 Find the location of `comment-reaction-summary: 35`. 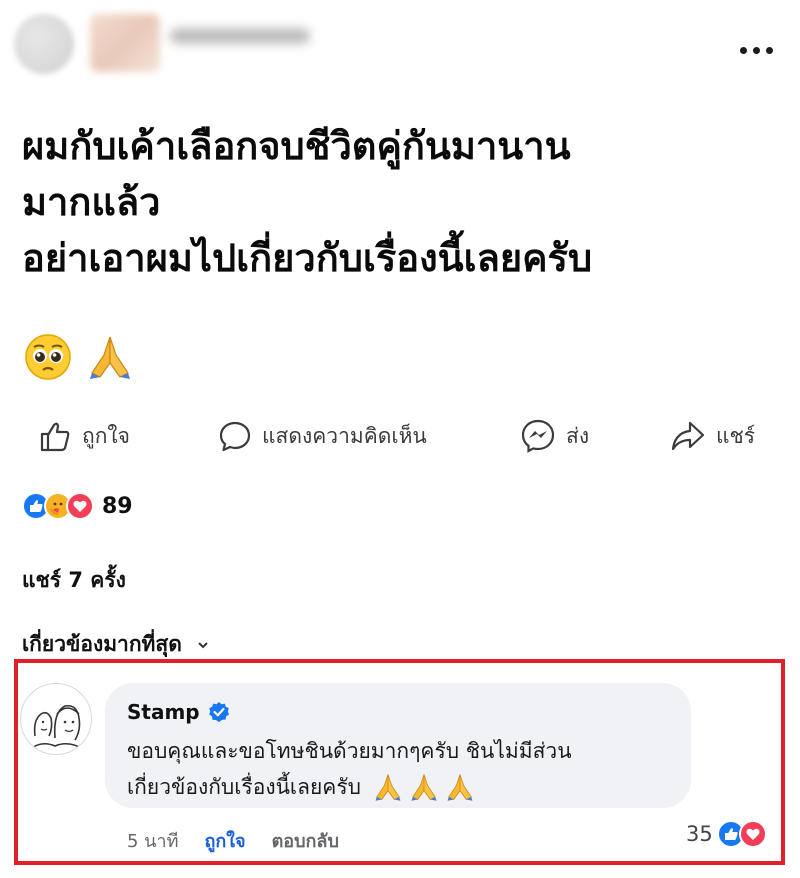

comment-reaction-summary: 35 is located at coordinates (726, 834).